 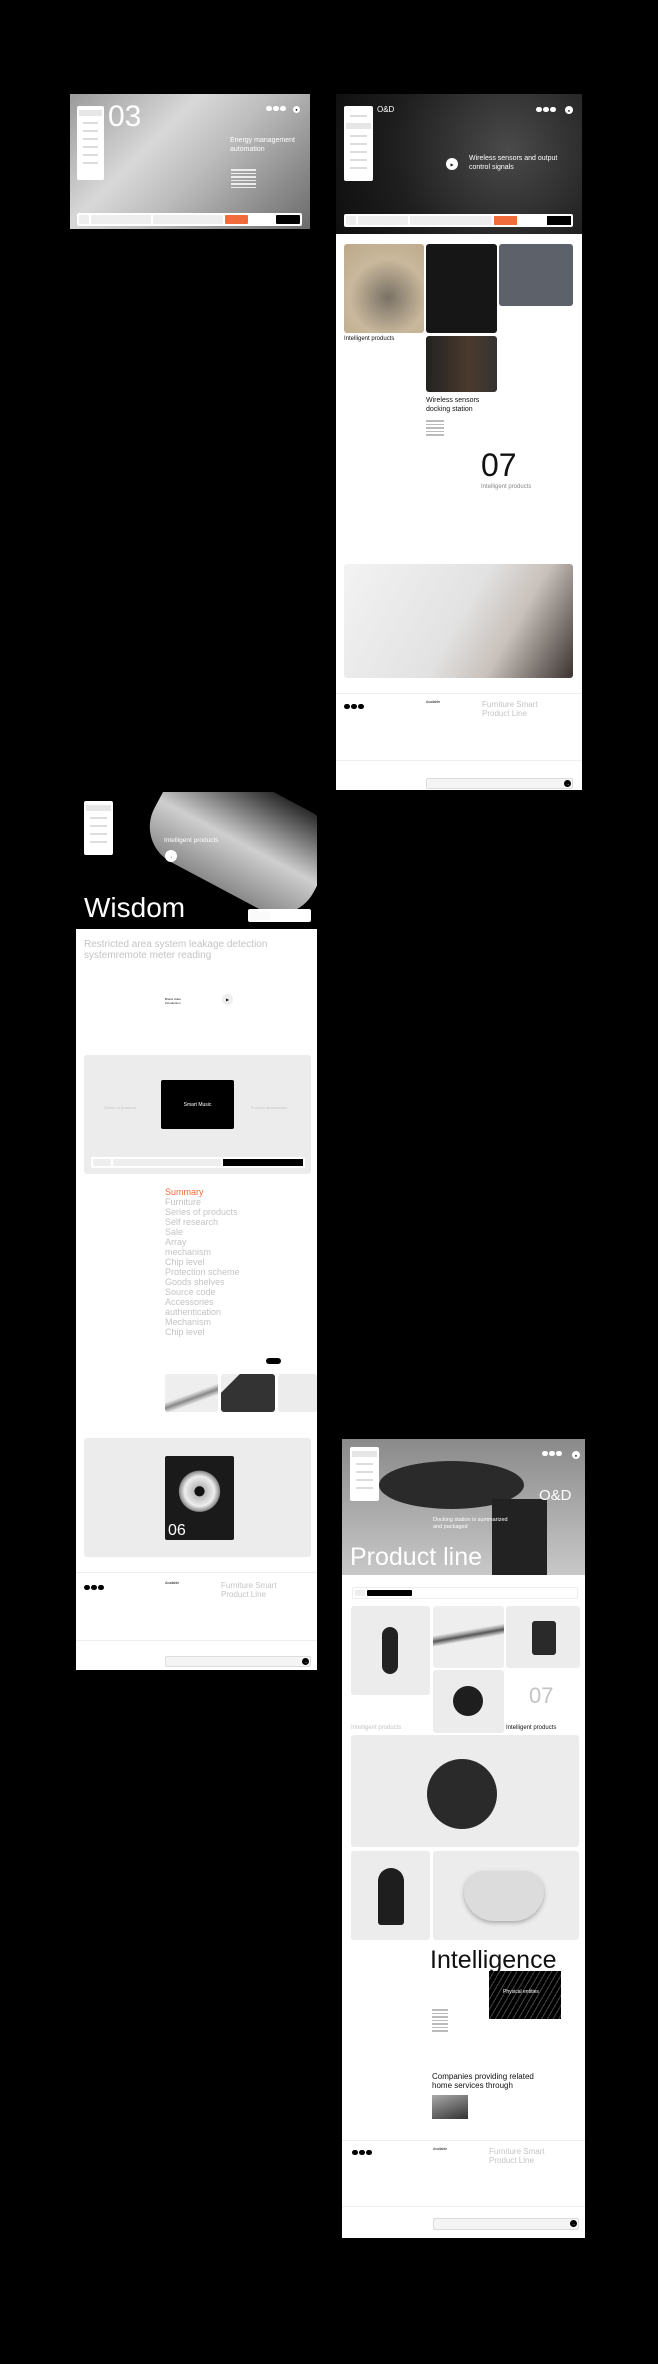 I want to click on carousel-left-label: Series of products, so click(x=120, y=1107).